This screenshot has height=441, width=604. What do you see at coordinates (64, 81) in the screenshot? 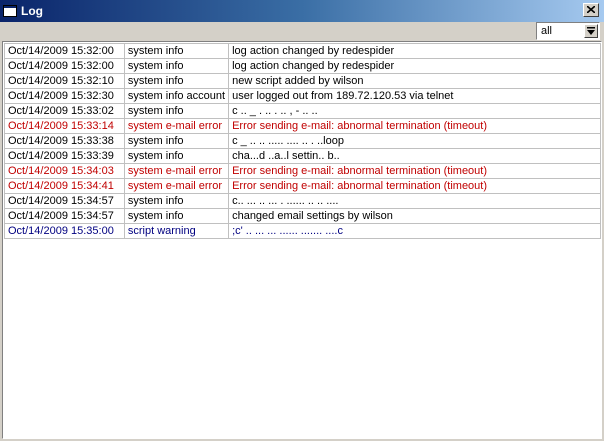
I see `log-time: Oct/14/2009 15:32:10` at bounding box center [64, 81].